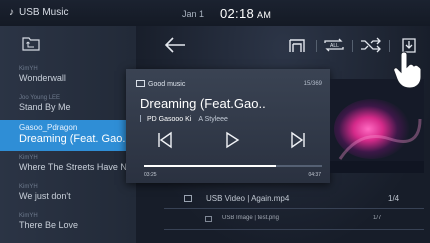  I want to click on progress-bar, so click(233, 166).